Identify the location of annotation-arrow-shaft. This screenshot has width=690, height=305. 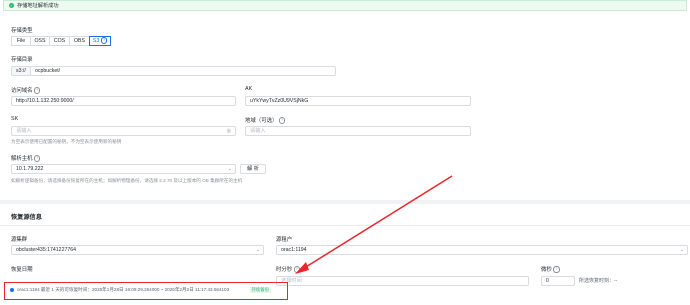
(376, 223).